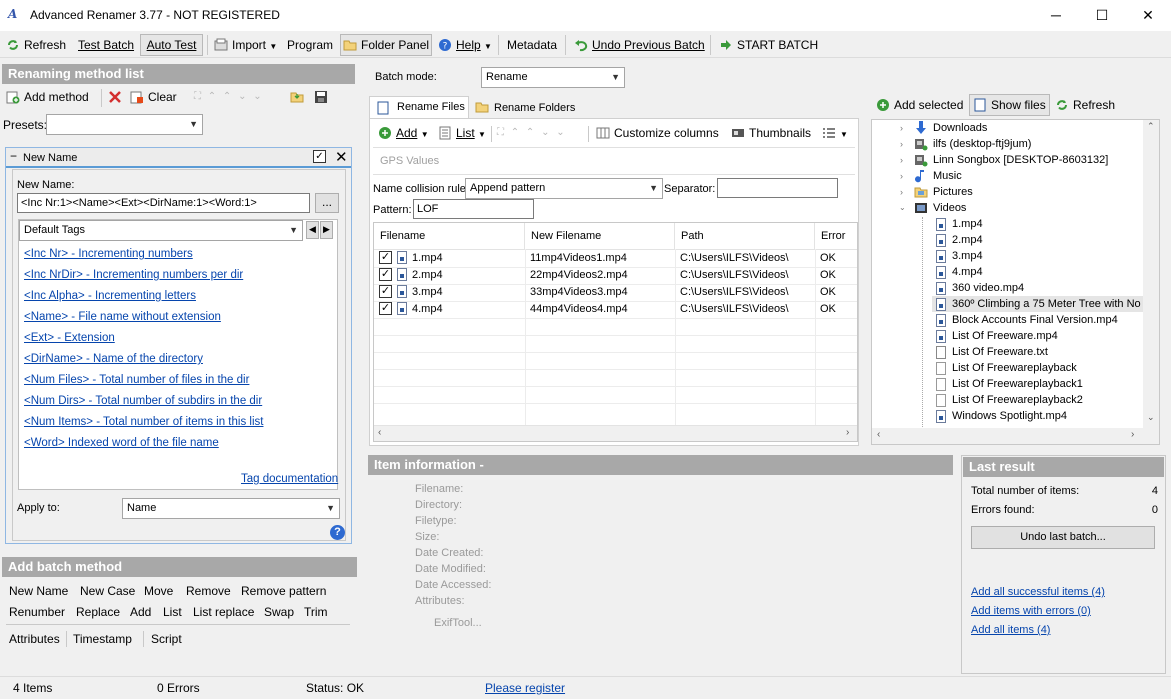 This screenshot has width=1171, height=699. I want to click on column-header-filename: Filename, so click(449, 236).